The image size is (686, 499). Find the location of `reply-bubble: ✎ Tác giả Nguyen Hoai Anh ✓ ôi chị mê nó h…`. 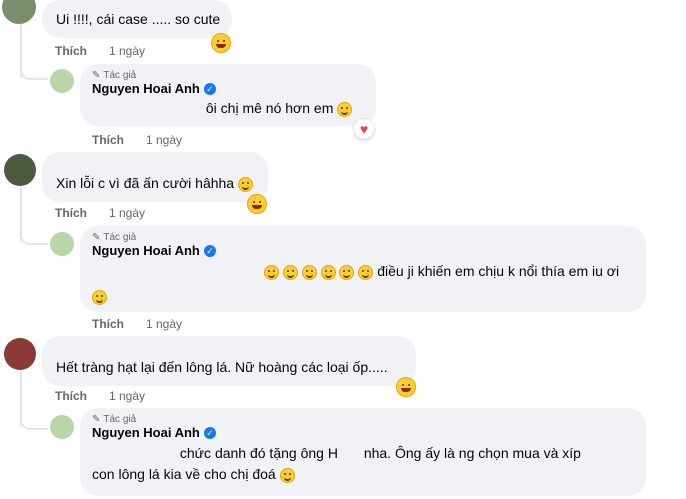

reply-bubble: ✎ Tác giả Nguyen Hoai Anh ✓ ôi chị mê nó h… is located at coordinates (228, 95).